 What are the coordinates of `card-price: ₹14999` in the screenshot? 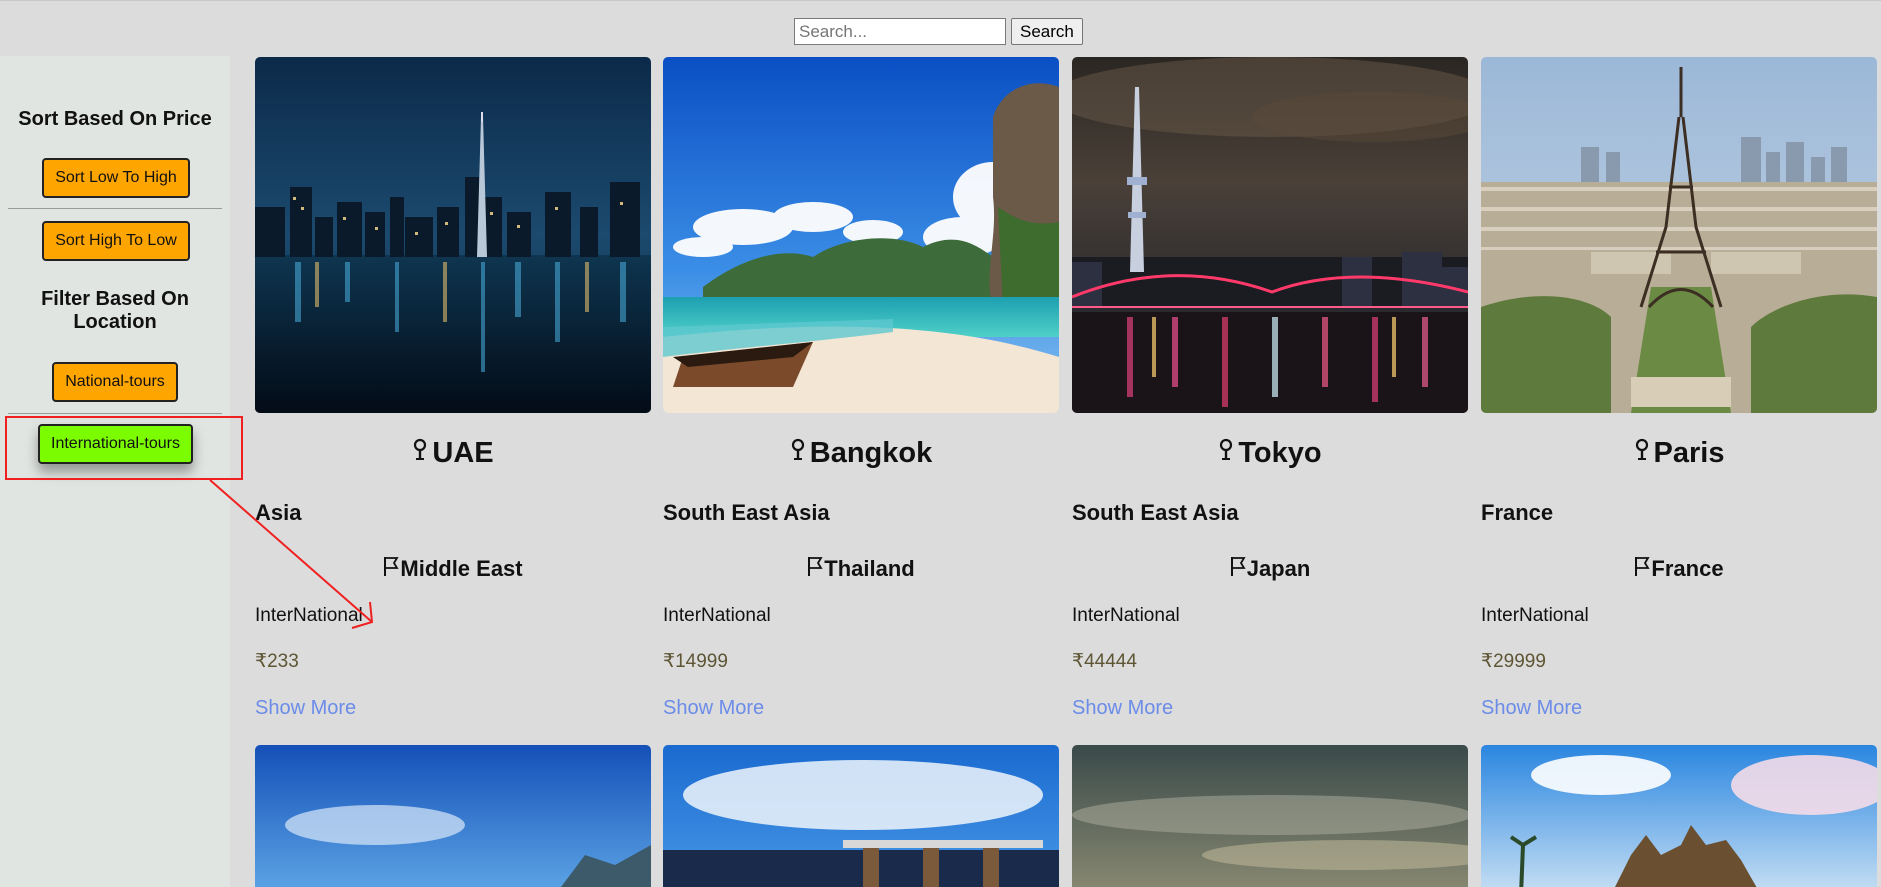 It's located at (695, 661).